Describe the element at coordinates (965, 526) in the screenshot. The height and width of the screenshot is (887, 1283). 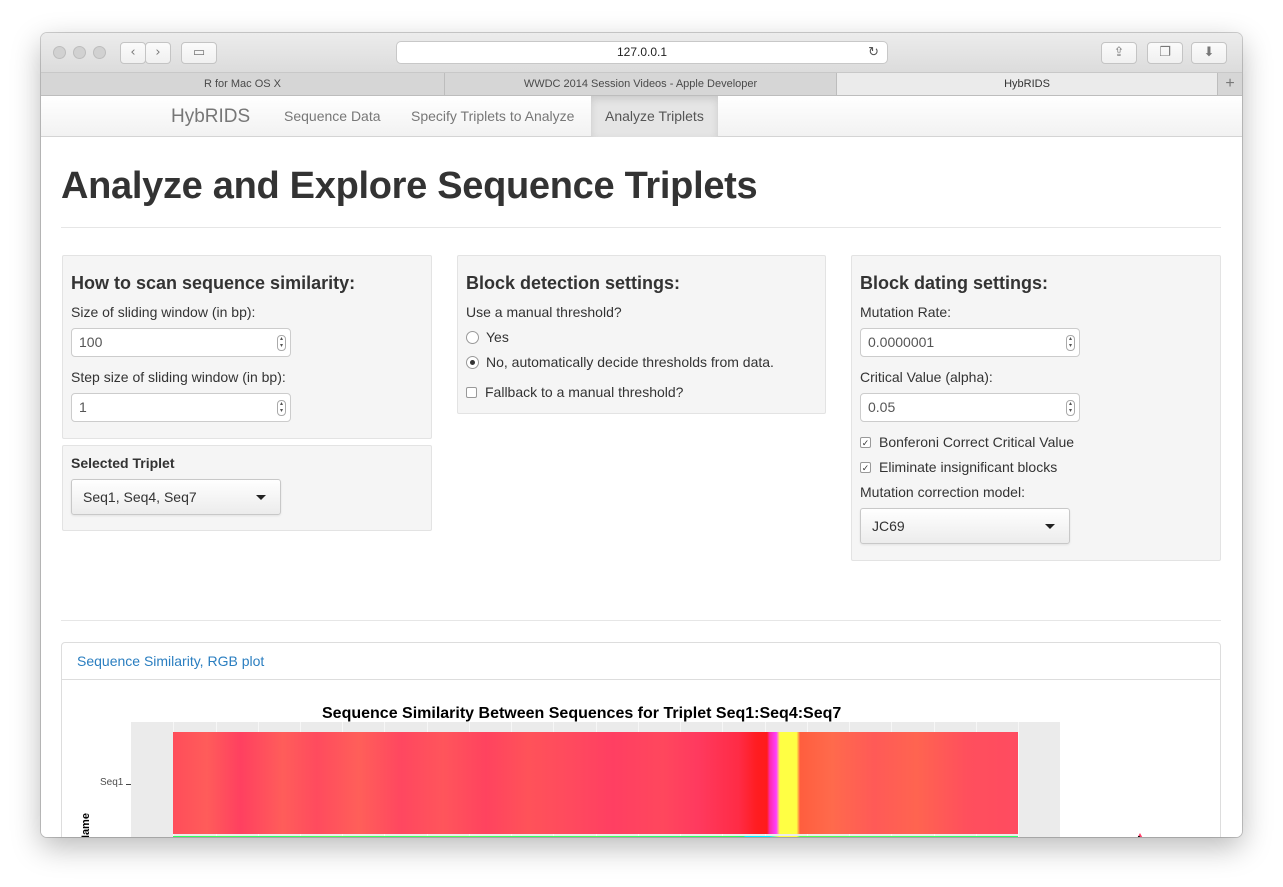
I see `model-select: JC69` at that location.